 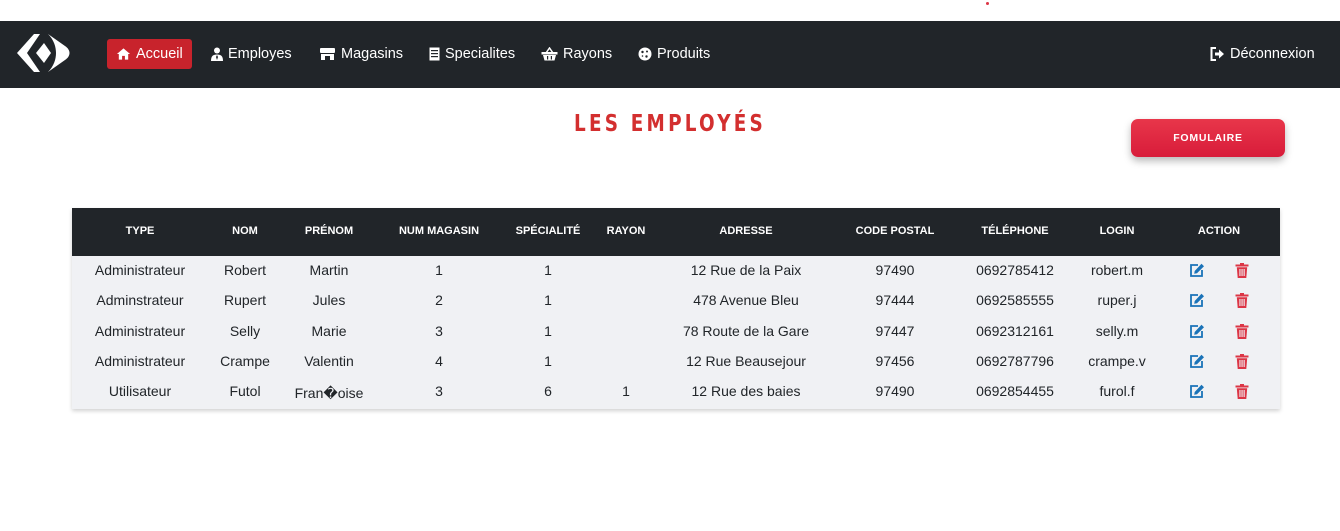 I want to click on cell-prenom: Fran�oise, so click(x=329, y=393).